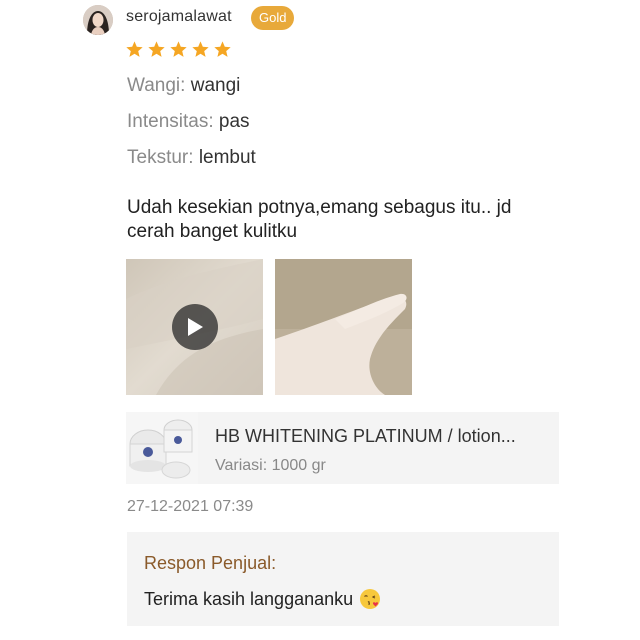 The height and width of the screenshot is (640, 640). Describe the element at coordinates (215, 85) in the screenshot. I see `attribute-value: wangi` at that location.